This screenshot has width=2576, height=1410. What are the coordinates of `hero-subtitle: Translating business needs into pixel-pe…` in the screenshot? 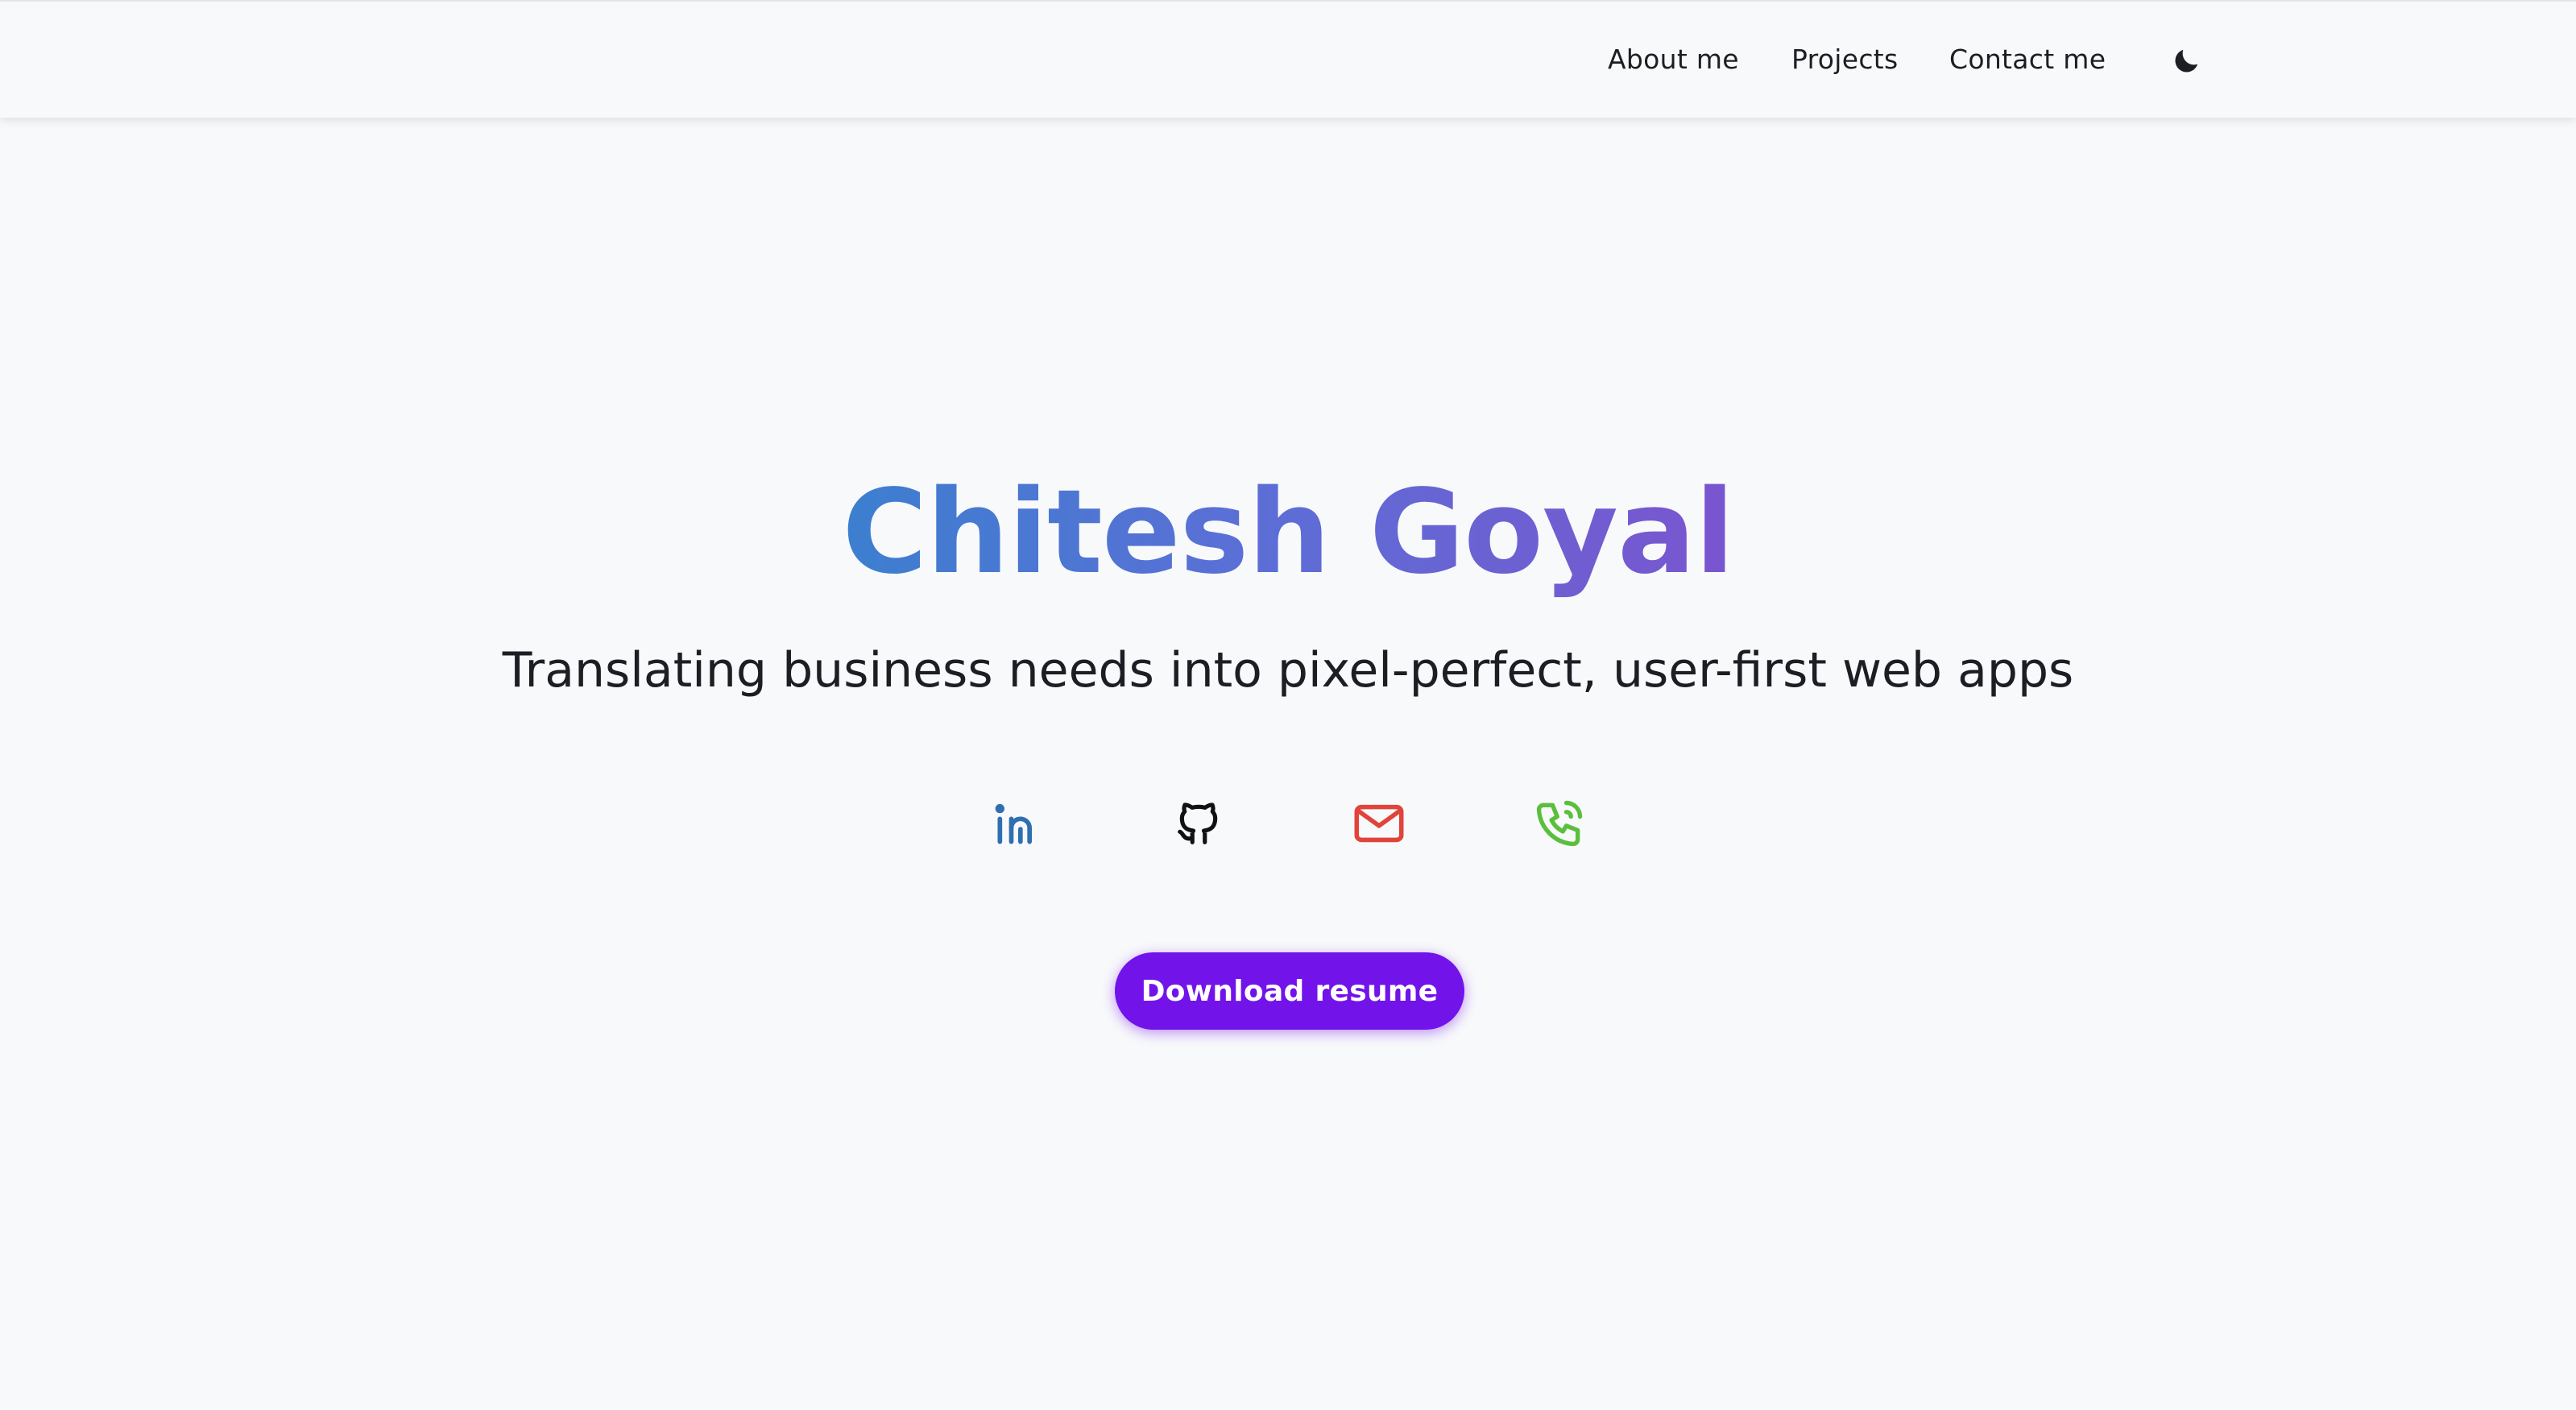 It's located at (1288, 670).